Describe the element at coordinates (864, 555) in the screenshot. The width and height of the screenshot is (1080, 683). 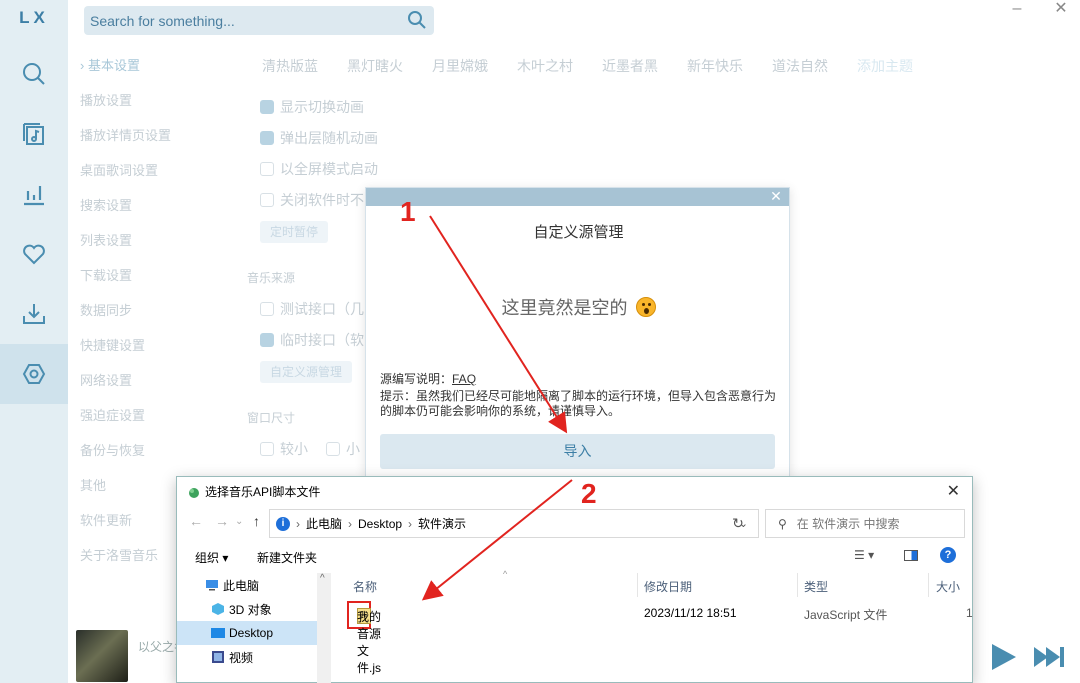
I see `view-options-icon: ☰ ▾` at that location.